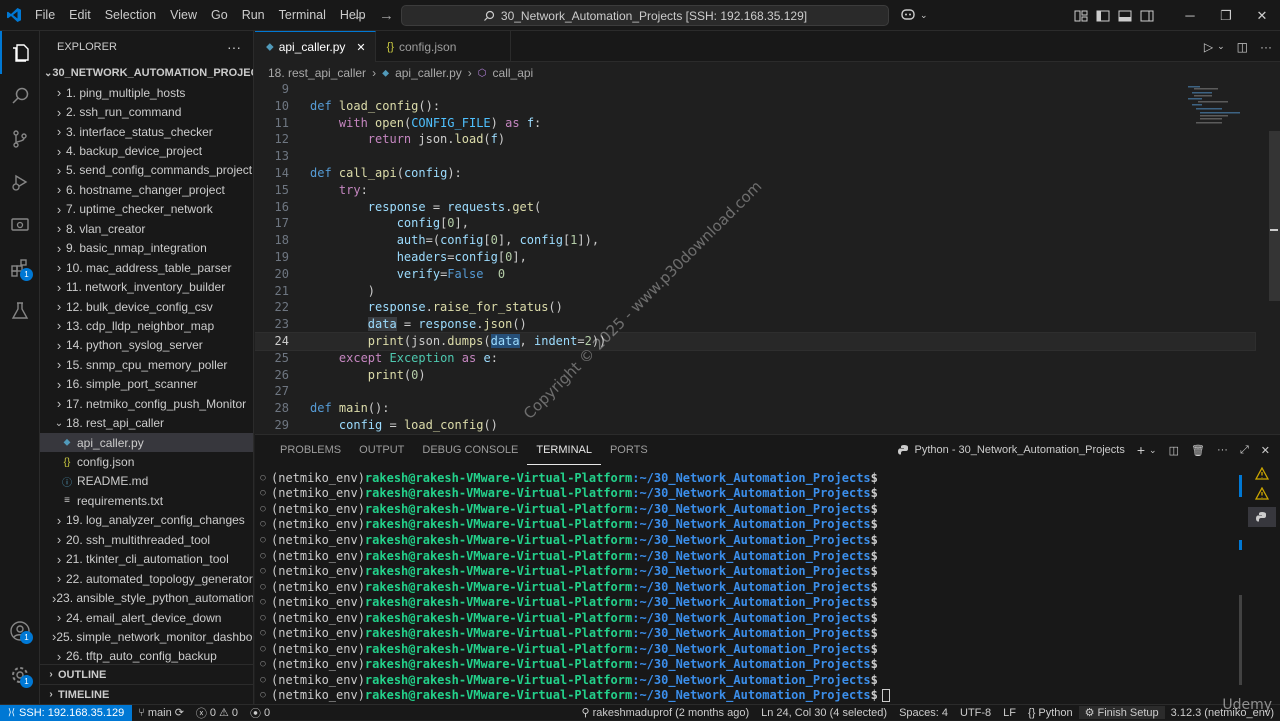 This screenshot has width=1280, height=721. Describe the element at coordinates (20, 224) in the screenshot. I see `remote-explorer-icon` at that location.